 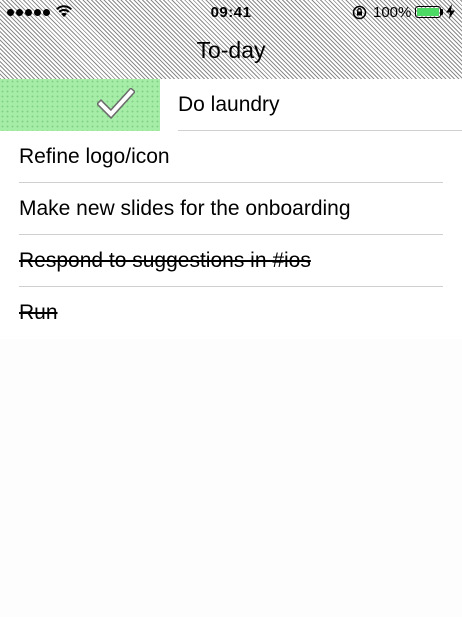 I want to click on header-bar: 09:41 100% To-day, so click(x=231, y=39).